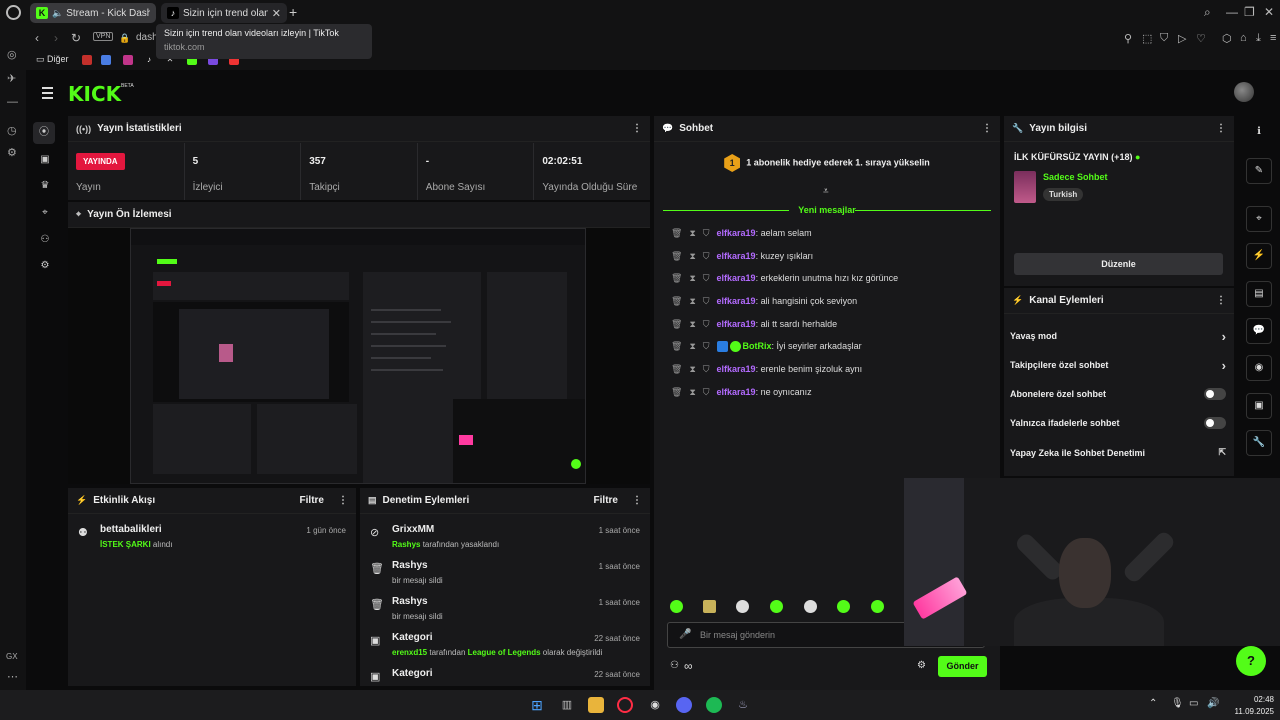 This screenshot has height=720, width=1280. What do you see at coordinates (1207, 12) in the screenshot?
I see `search-tabs-icon: ⌕` at bounding box center [1207, 12].